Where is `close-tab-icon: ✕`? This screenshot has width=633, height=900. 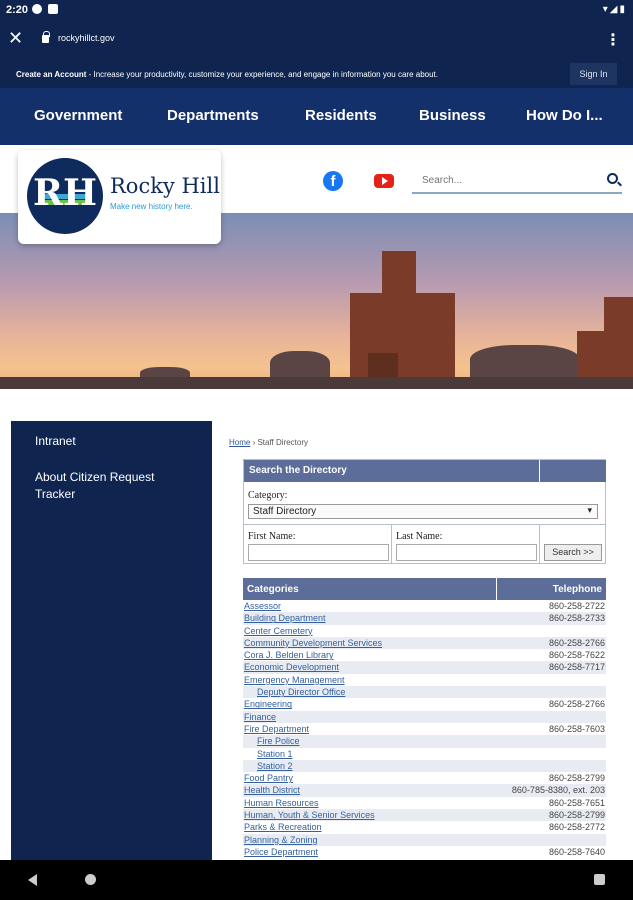
close-tab-icon: ✕ is located at coordinates (15, 38).